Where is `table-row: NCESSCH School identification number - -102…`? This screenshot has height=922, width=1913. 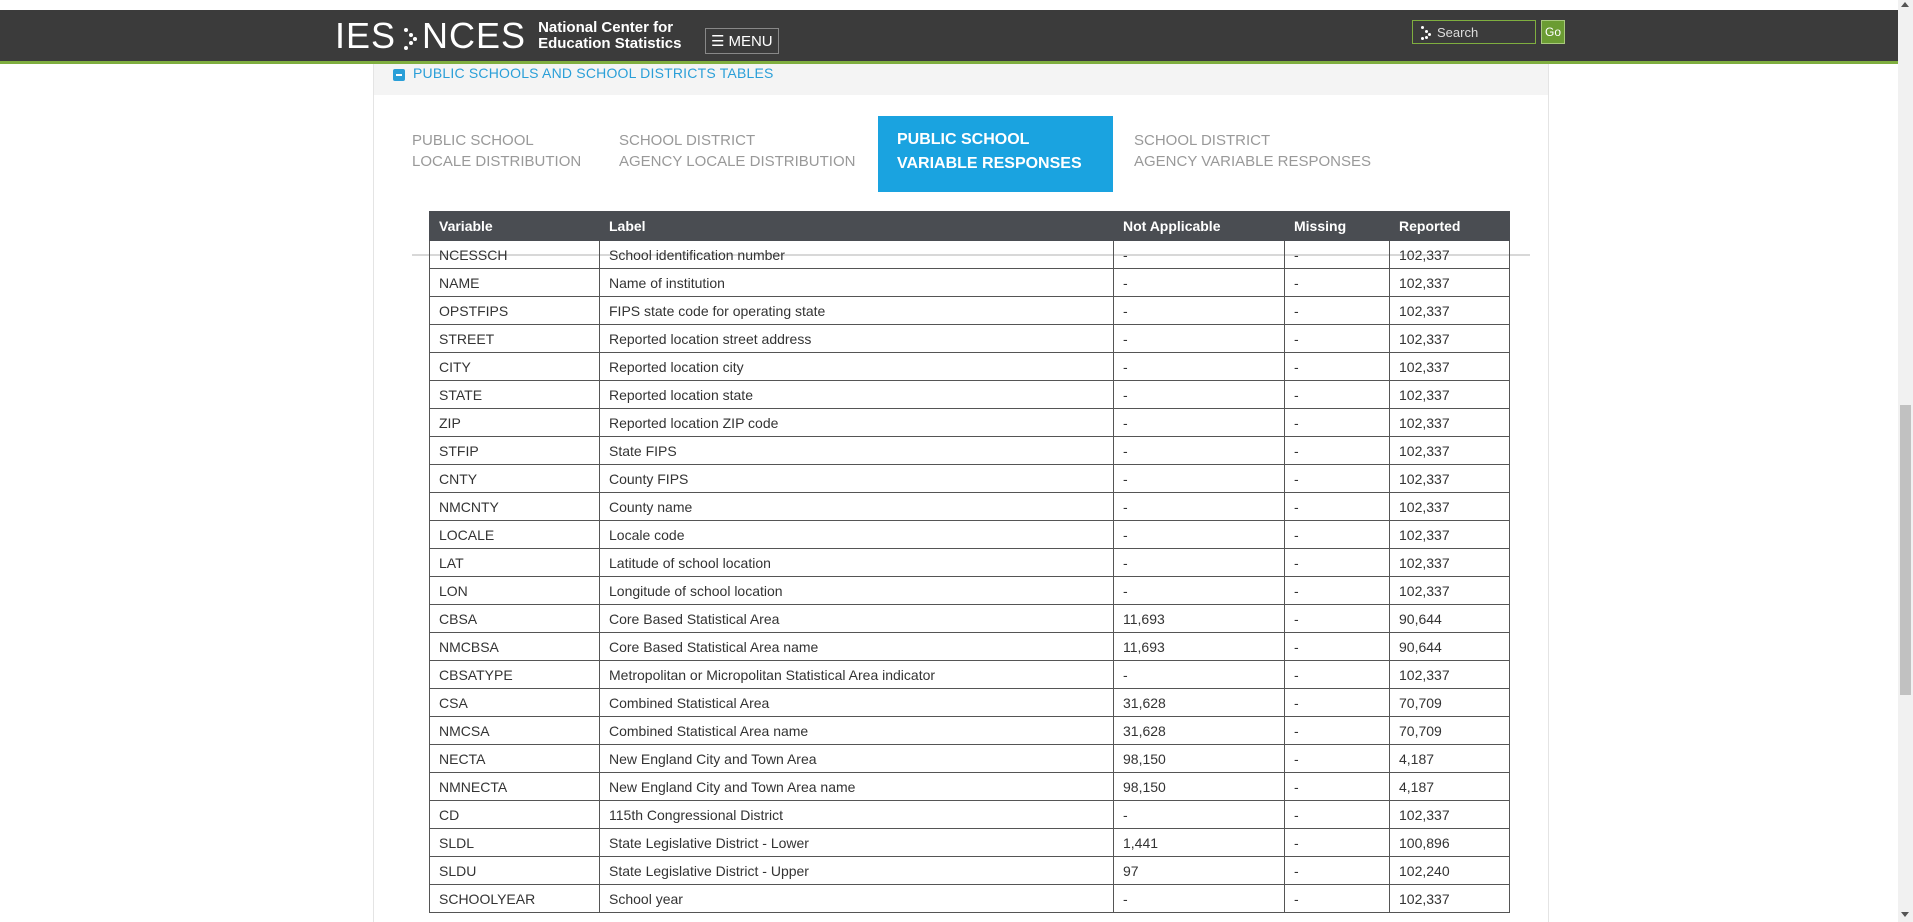 table-row: NCESSCH School identification number - -102… is located at coordinates (969, 254).